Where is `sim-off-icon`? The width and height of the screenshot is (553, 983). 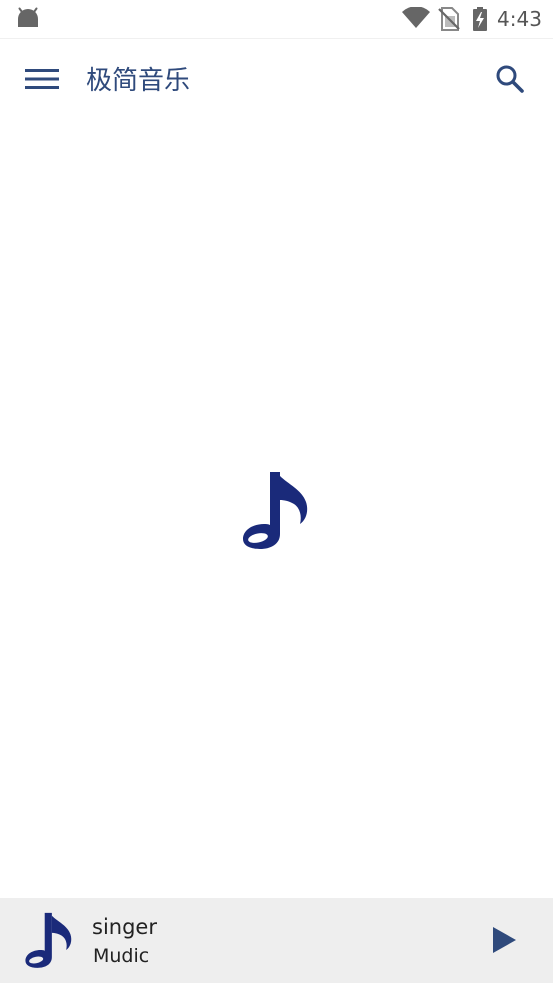 sim-off-icon is located at coordinates (449, 21).